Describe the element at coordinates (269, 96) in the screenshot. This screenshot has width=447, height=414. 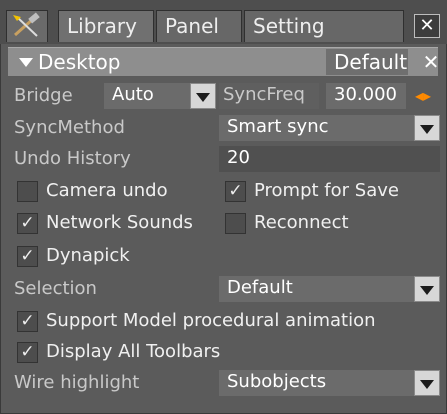
I see `syncfreq-label: SyncFreq` at that location.